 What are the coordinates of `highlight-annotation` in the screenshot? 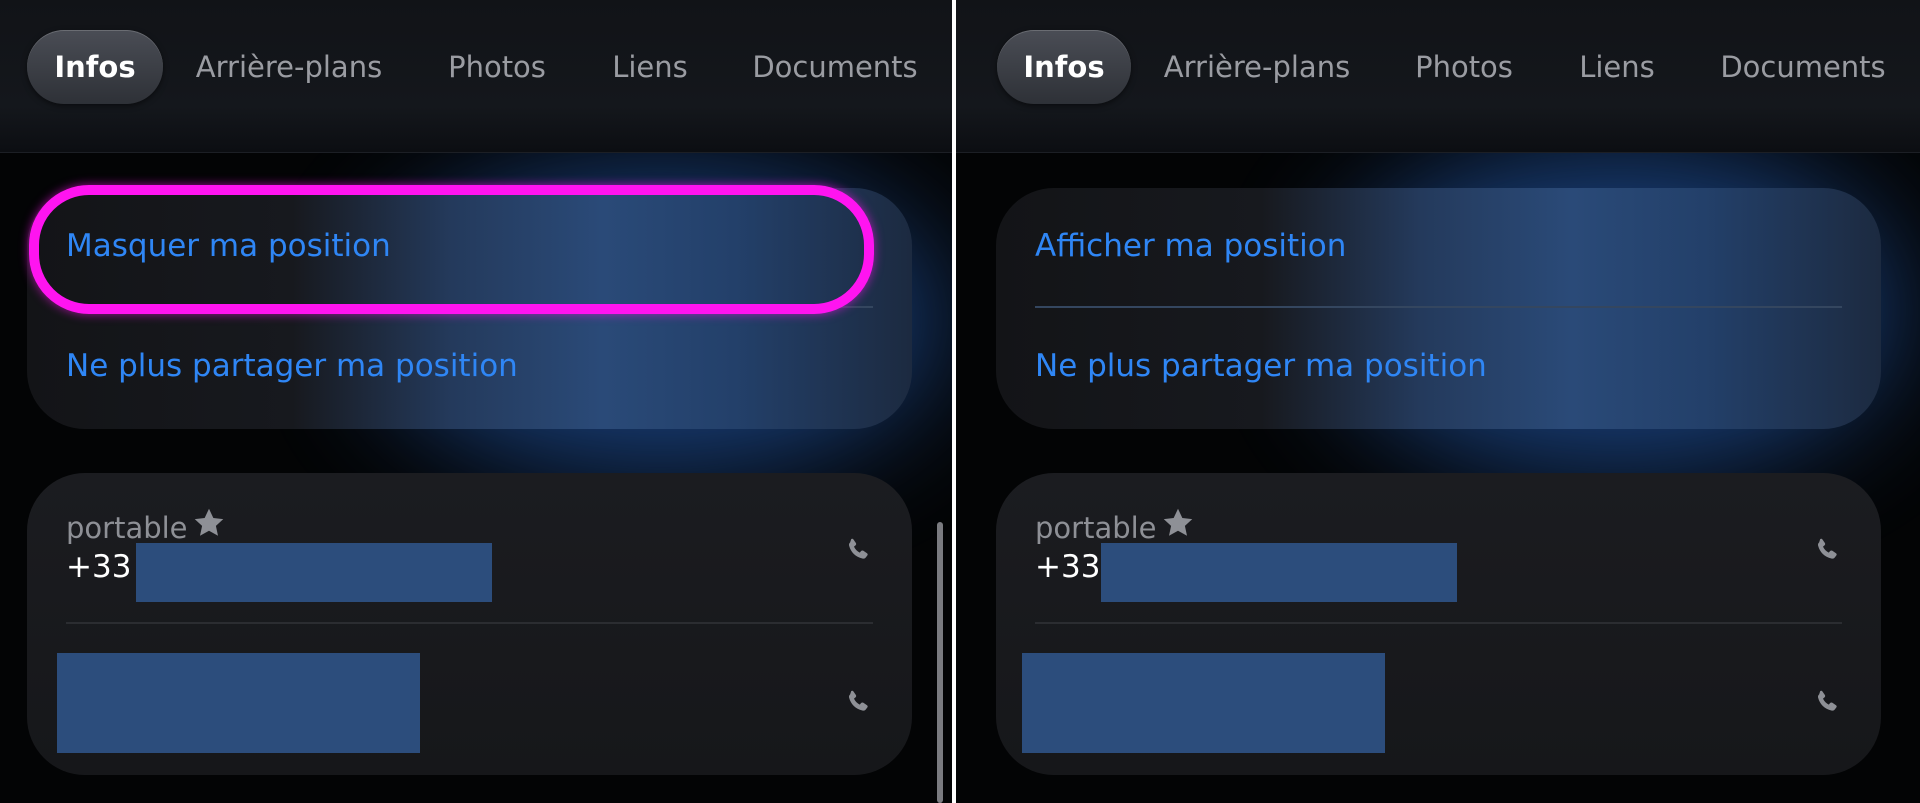 It's located at (451, 249).